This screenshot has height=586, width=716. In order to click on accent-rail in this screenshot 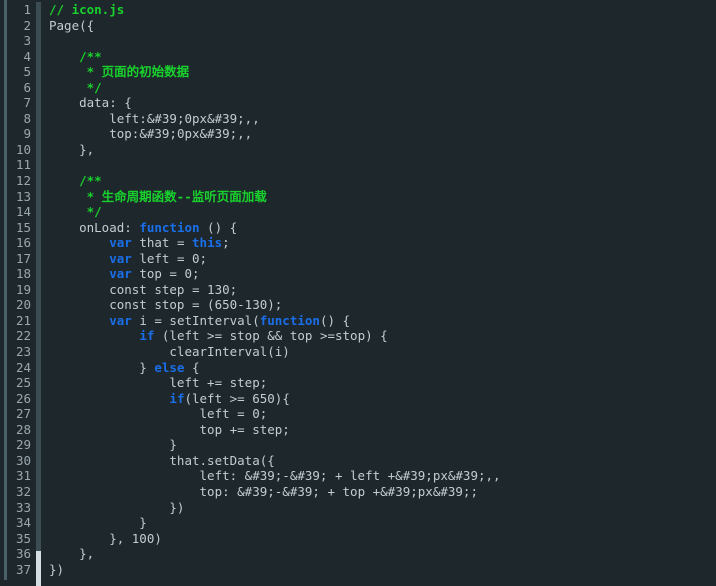, I will do `click(5, 290)`.